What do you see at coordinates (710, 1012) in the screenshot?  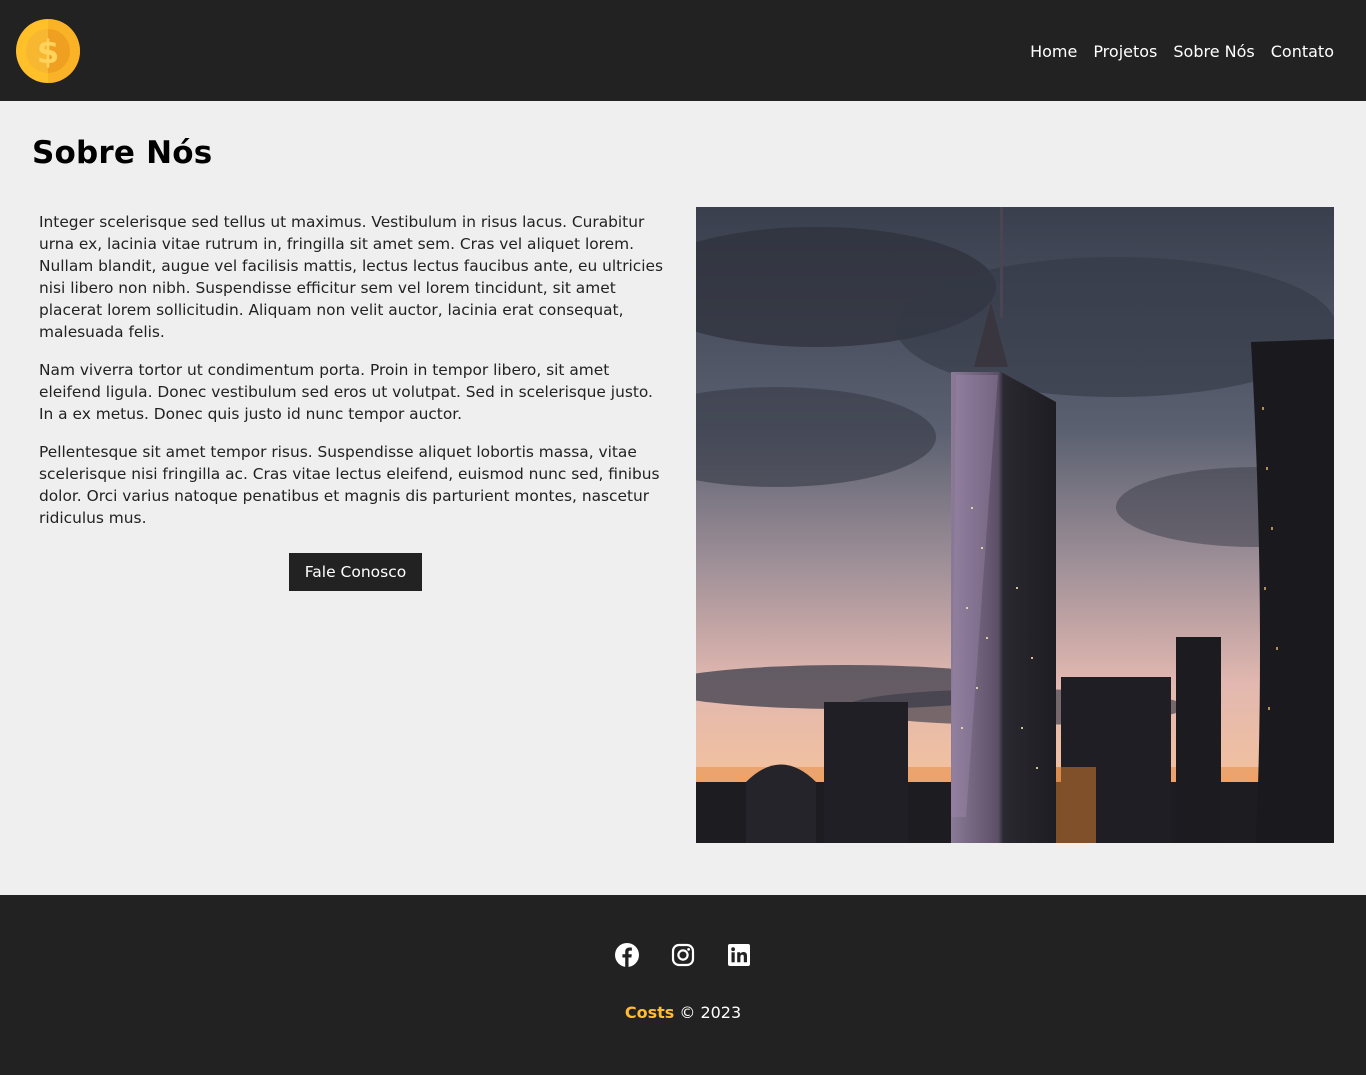 I see `copyright-year: © 2023` at bounding box center [710, 1012].